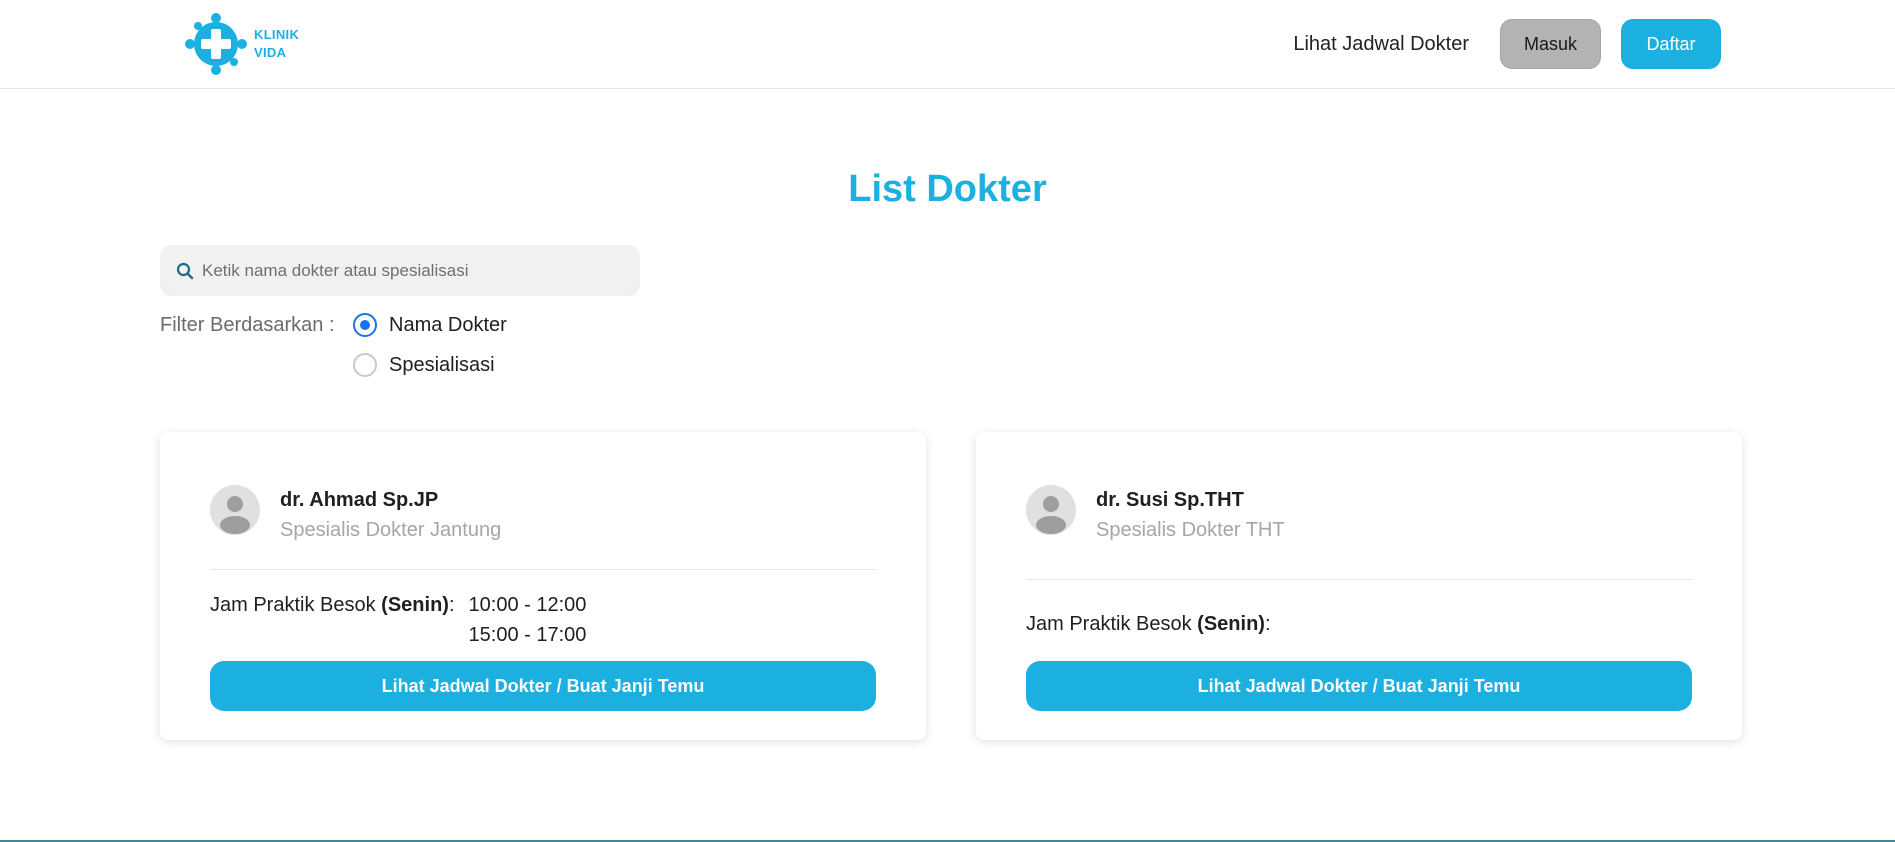 Image resolution: width=1895 pixels, height=842 pixels. What do you see at coordinates (365, 365) in the screenshot?
I see `radio-specialization` at bounding box center [365, 365].